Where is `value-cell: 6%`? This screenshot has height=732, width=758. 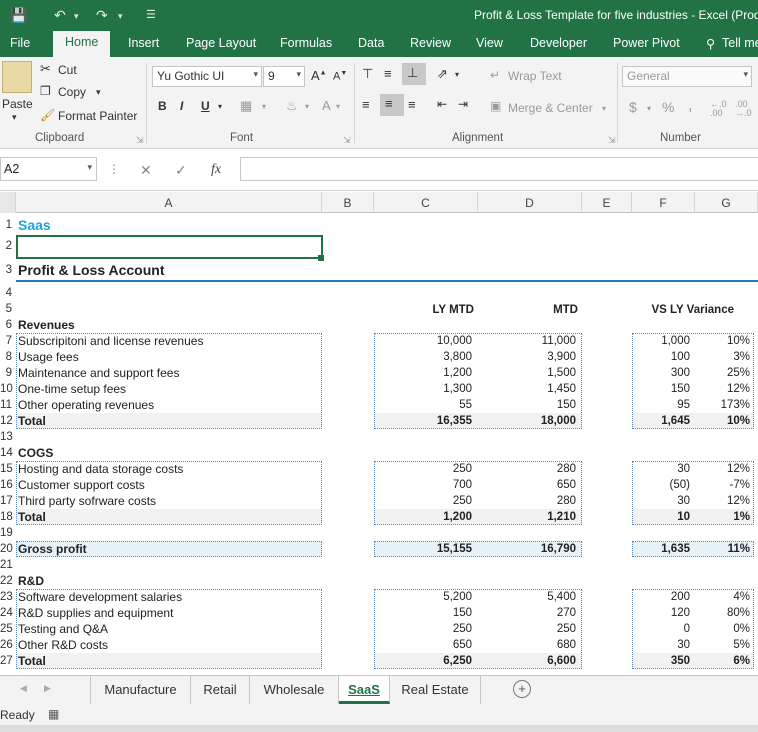
value-cell: 6% is located at coordinates (723, 661).